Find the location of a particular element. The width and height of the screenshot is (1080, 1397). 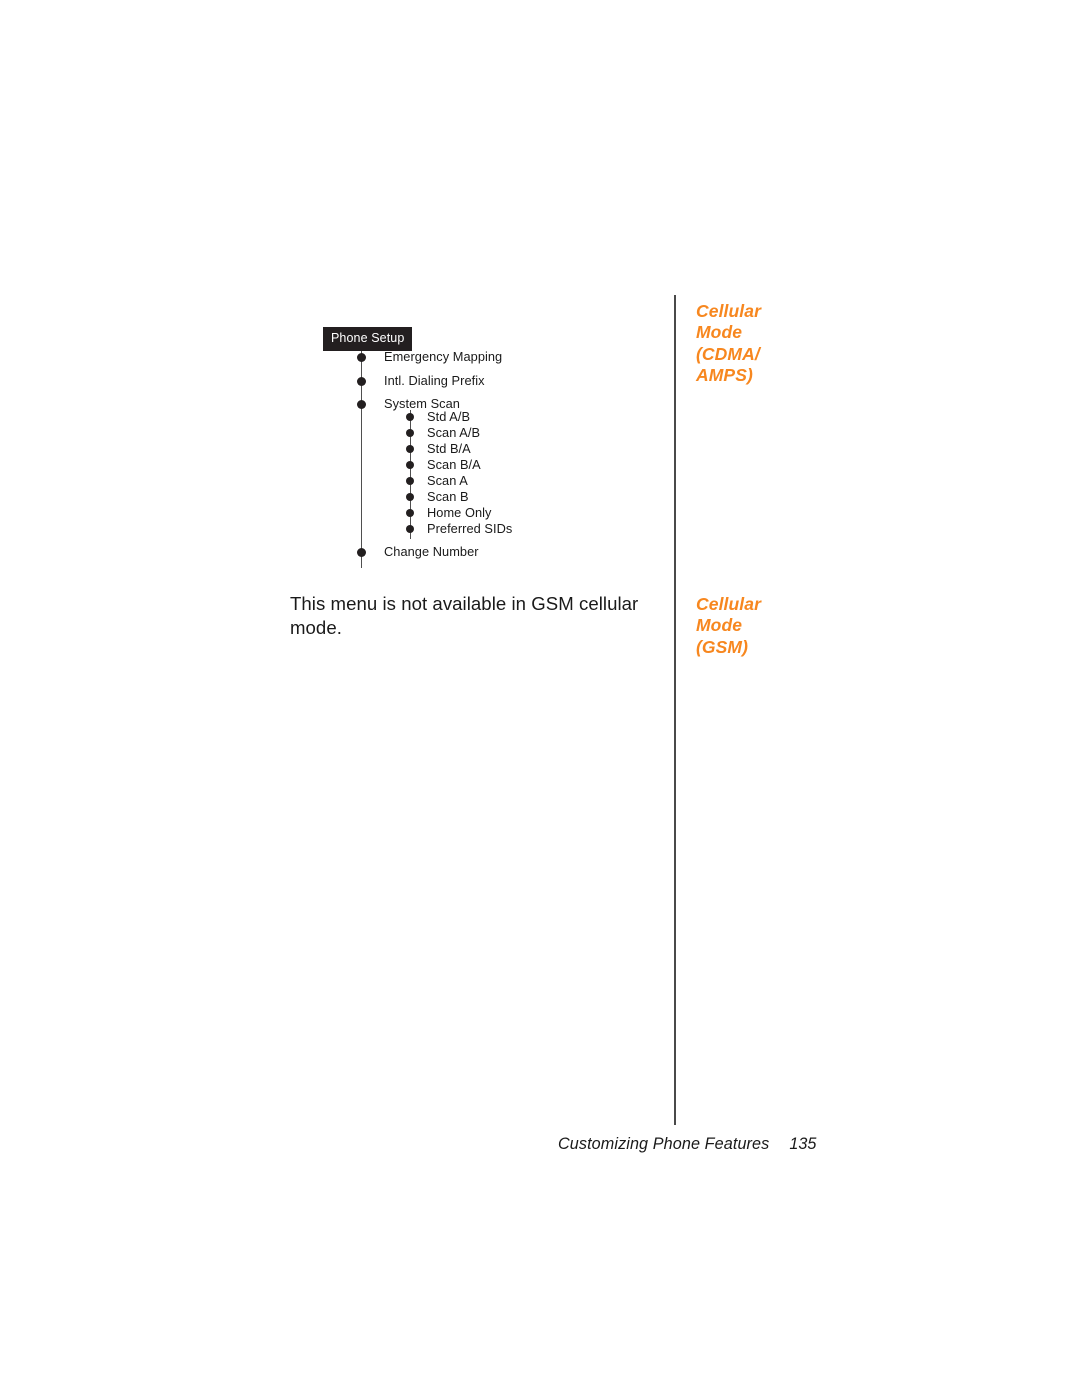

tree-item: Home Only is located at coordinates (449, 512).